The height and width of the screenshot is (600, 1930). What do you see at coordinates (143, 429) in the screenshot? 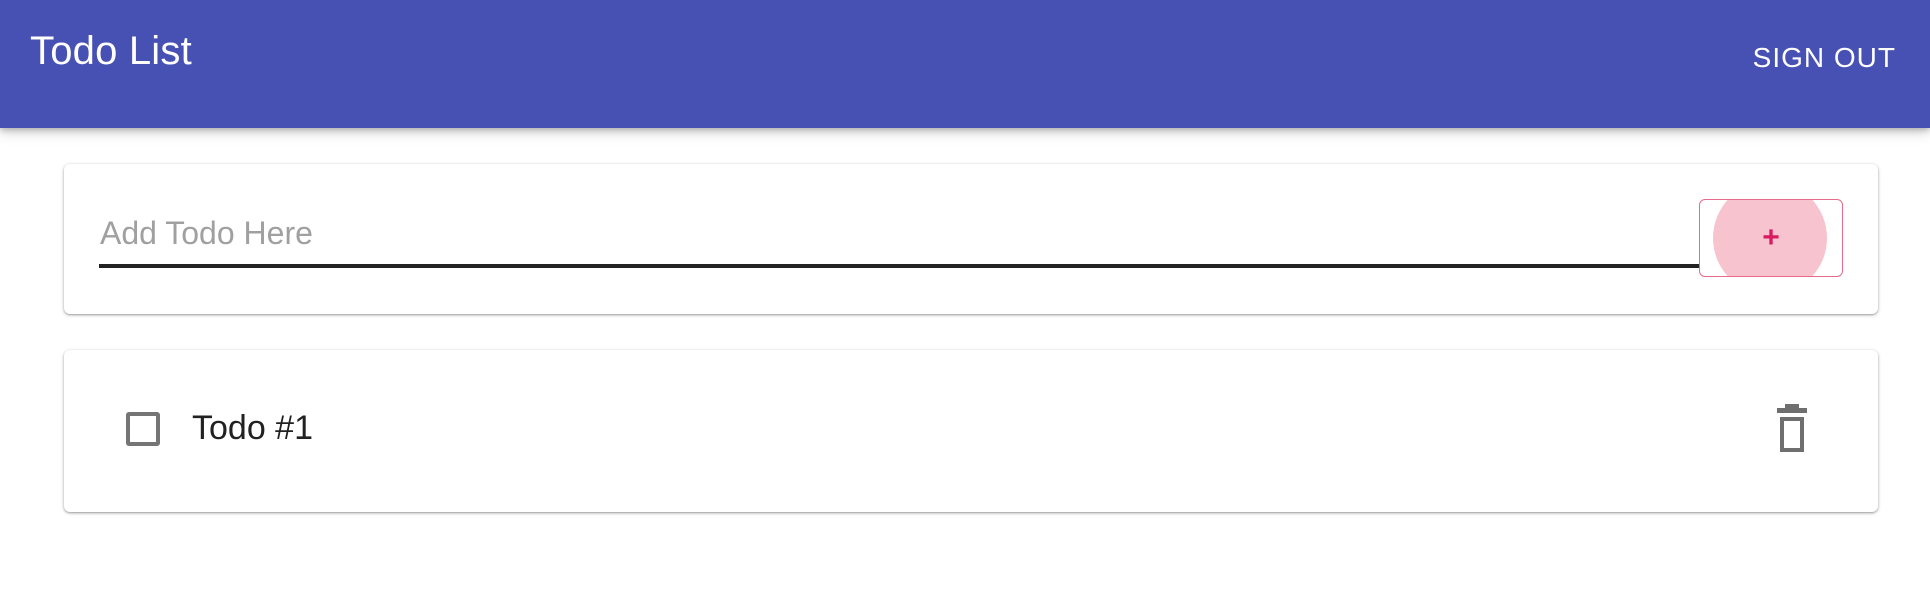
I see `checkbox-blank-icon` at bounding box center [143, 429].